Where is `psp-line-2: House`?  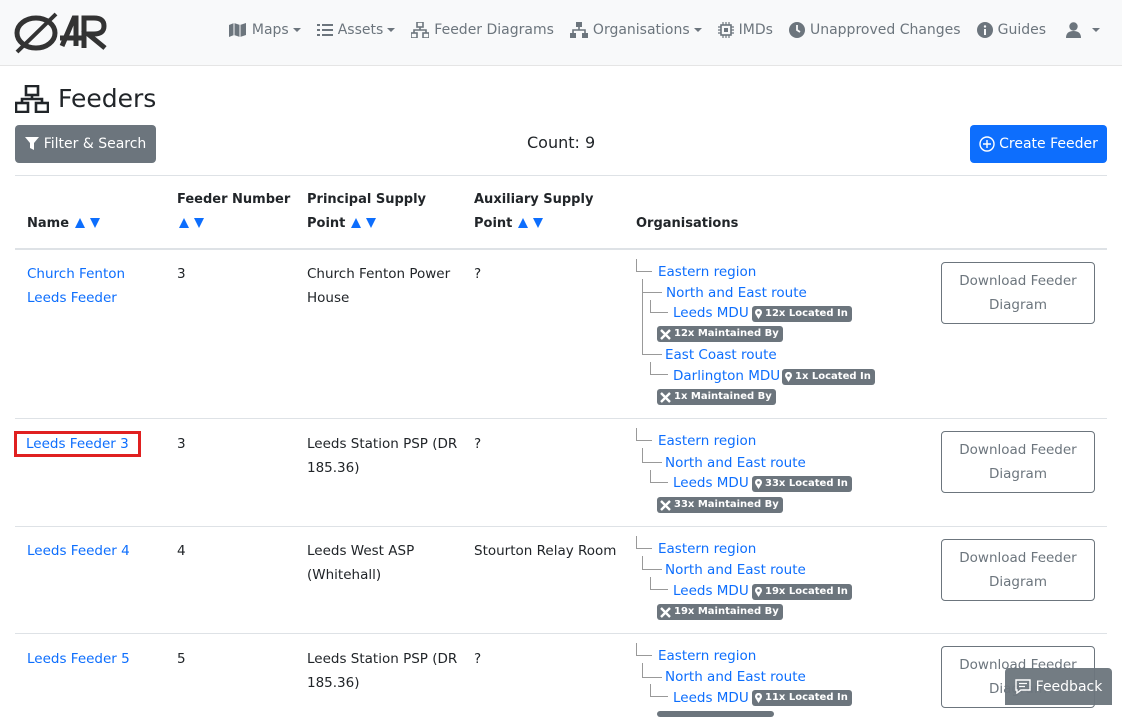 psp-line-2: House is located at coordinates (328, 298).